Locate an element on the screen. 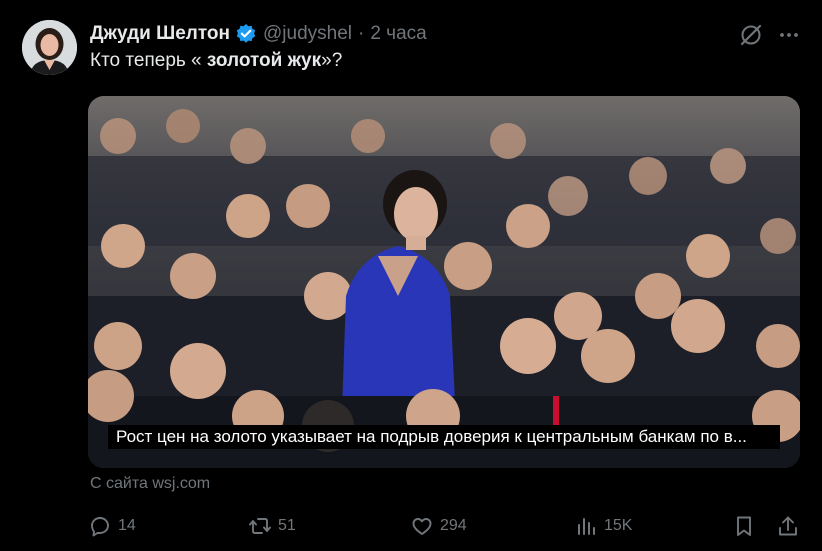 Image resolution: width=822 pixels, height=551 pixels. repost-count: 51 is located at coordinates (287, 525).